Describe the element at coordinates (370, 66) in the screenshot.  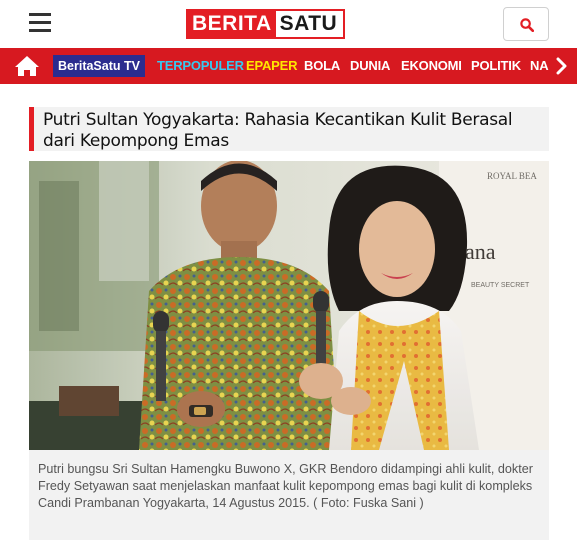
I see `nav-item-dunia: DUNIA` at that location.